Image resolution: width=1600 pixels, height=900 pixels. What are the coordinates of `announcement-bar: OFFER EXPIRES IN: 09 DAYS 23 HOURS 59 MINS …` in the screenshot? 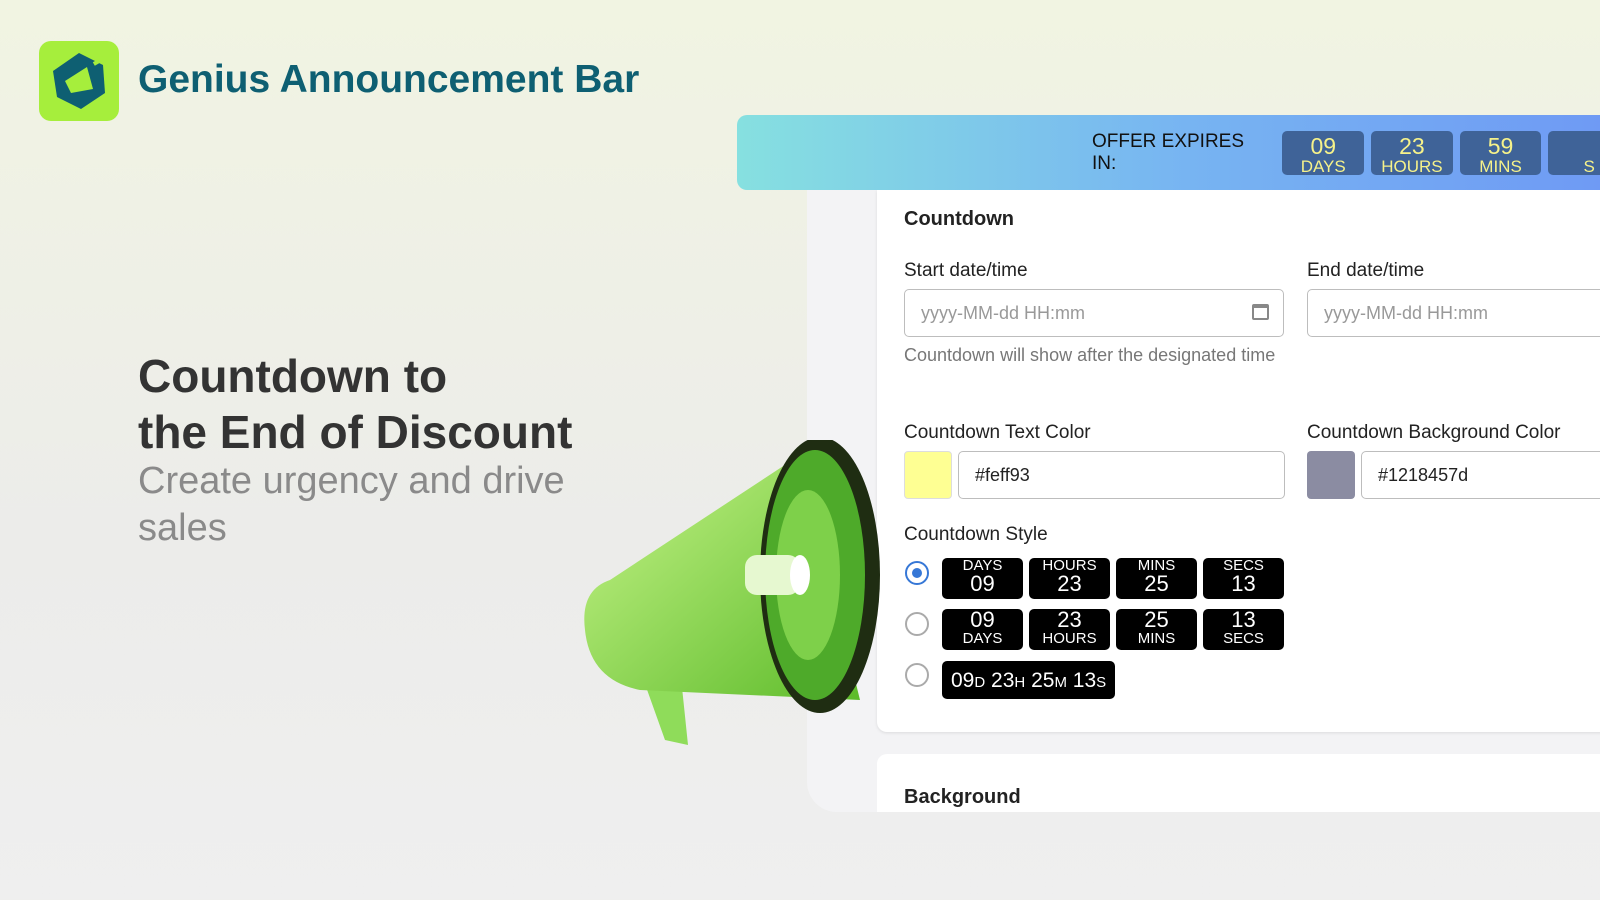 It's located at (1168, 152).